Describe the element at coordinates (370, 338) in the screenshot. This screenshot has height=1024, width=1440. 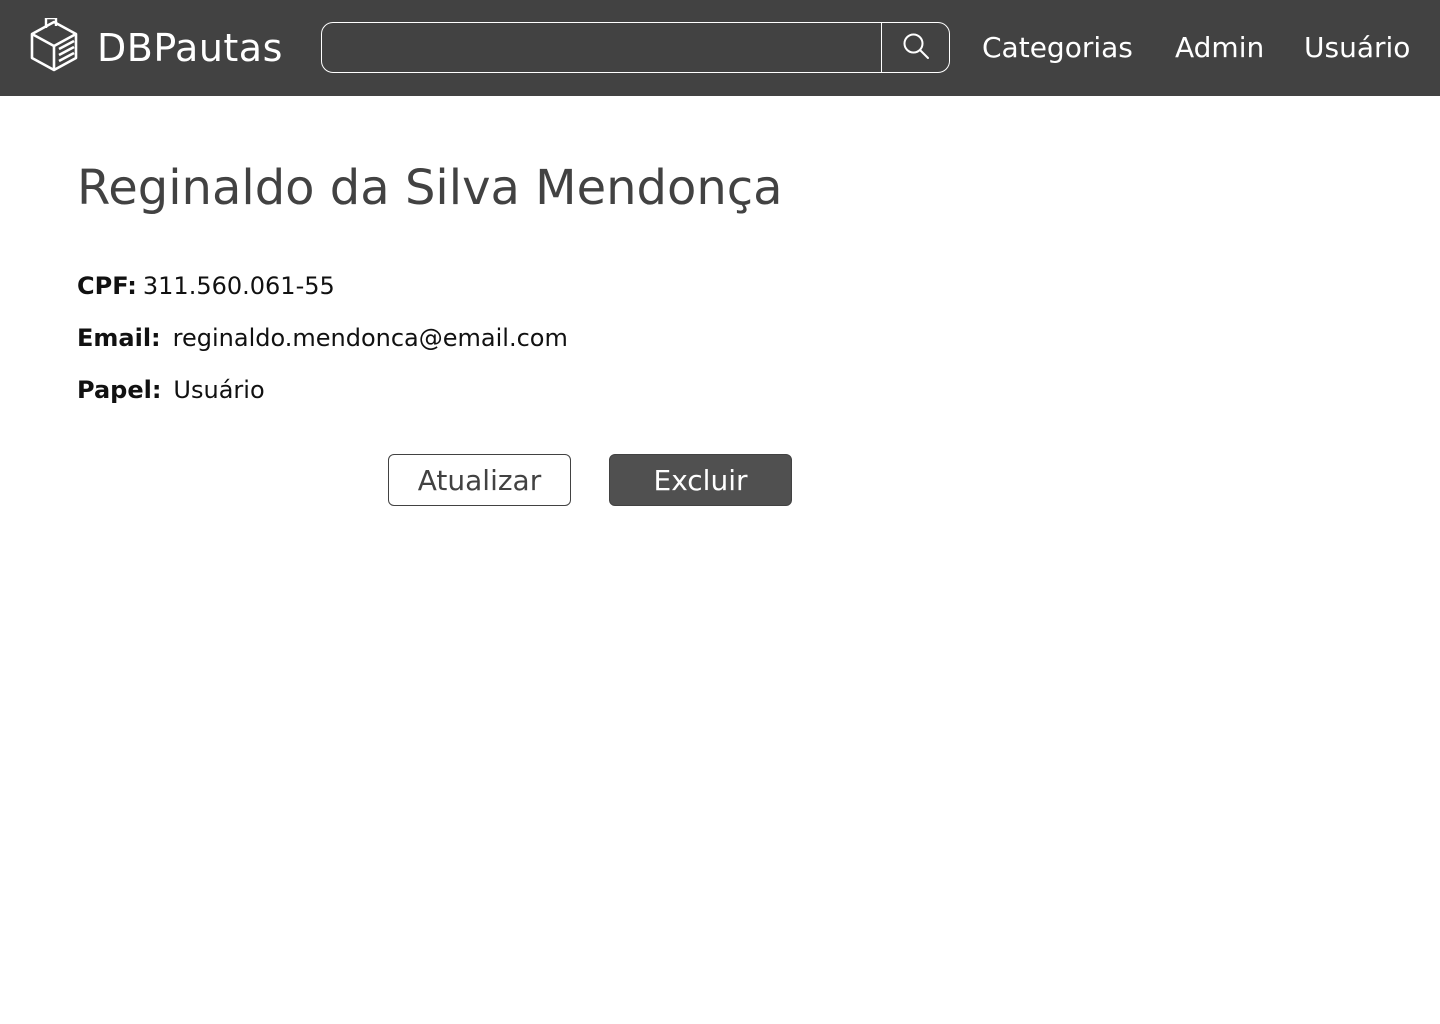
I see `email-value: reginaldo.mendonca@email.com` at that location.